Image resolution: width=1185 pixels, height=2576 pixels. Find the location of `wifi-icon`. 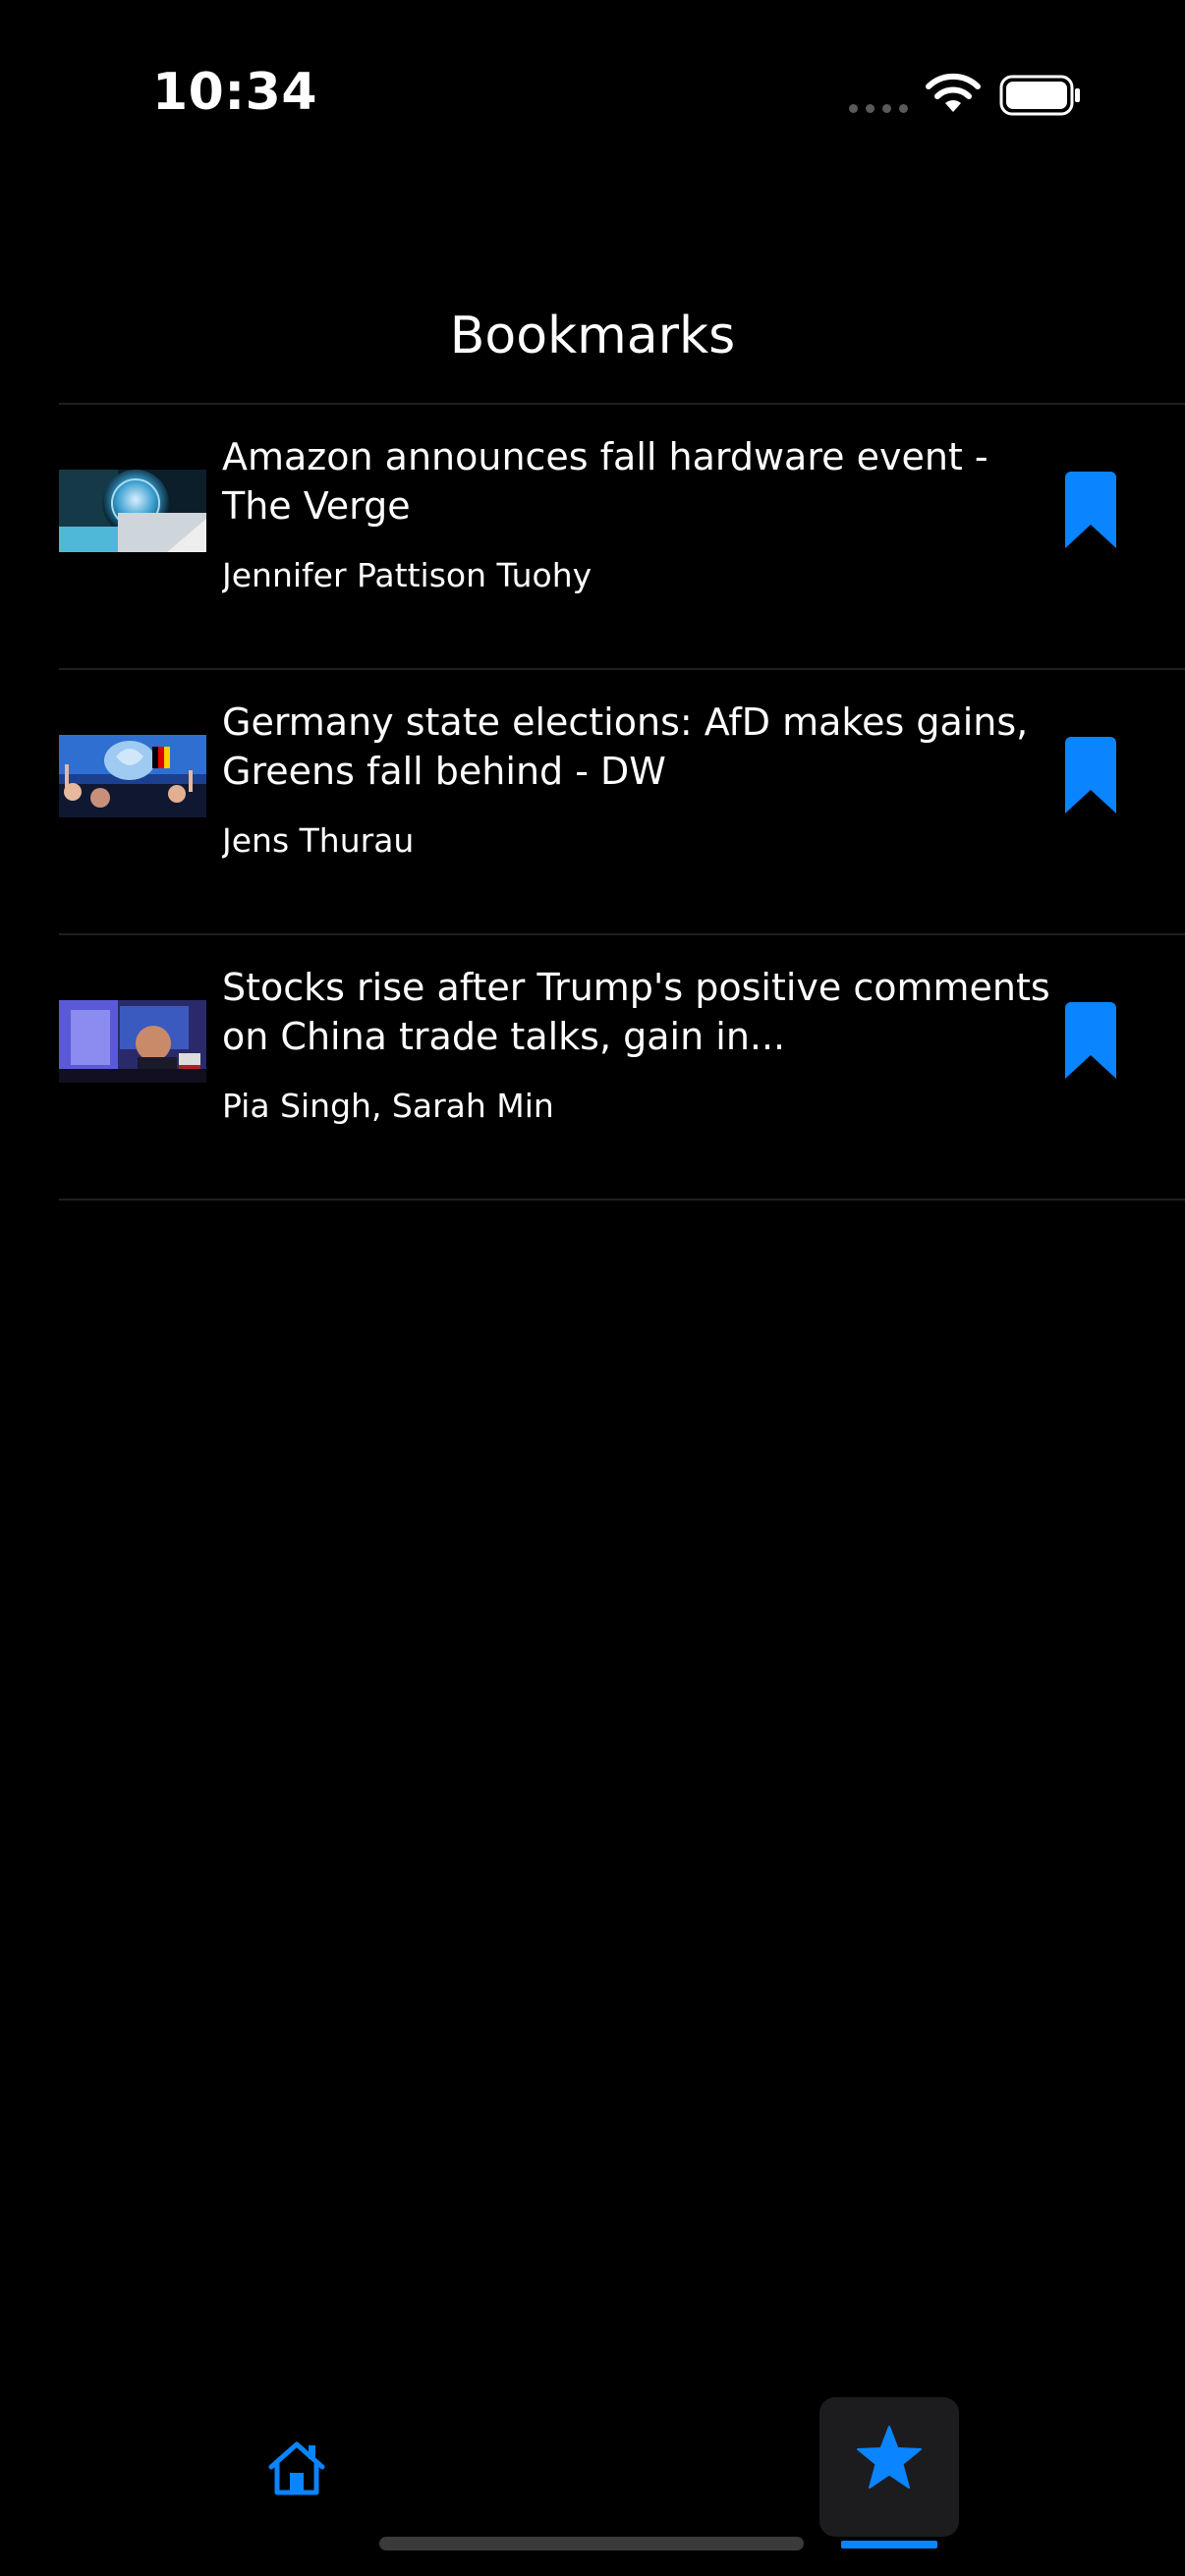

wifi-icon is located at coordinates (954, 92).